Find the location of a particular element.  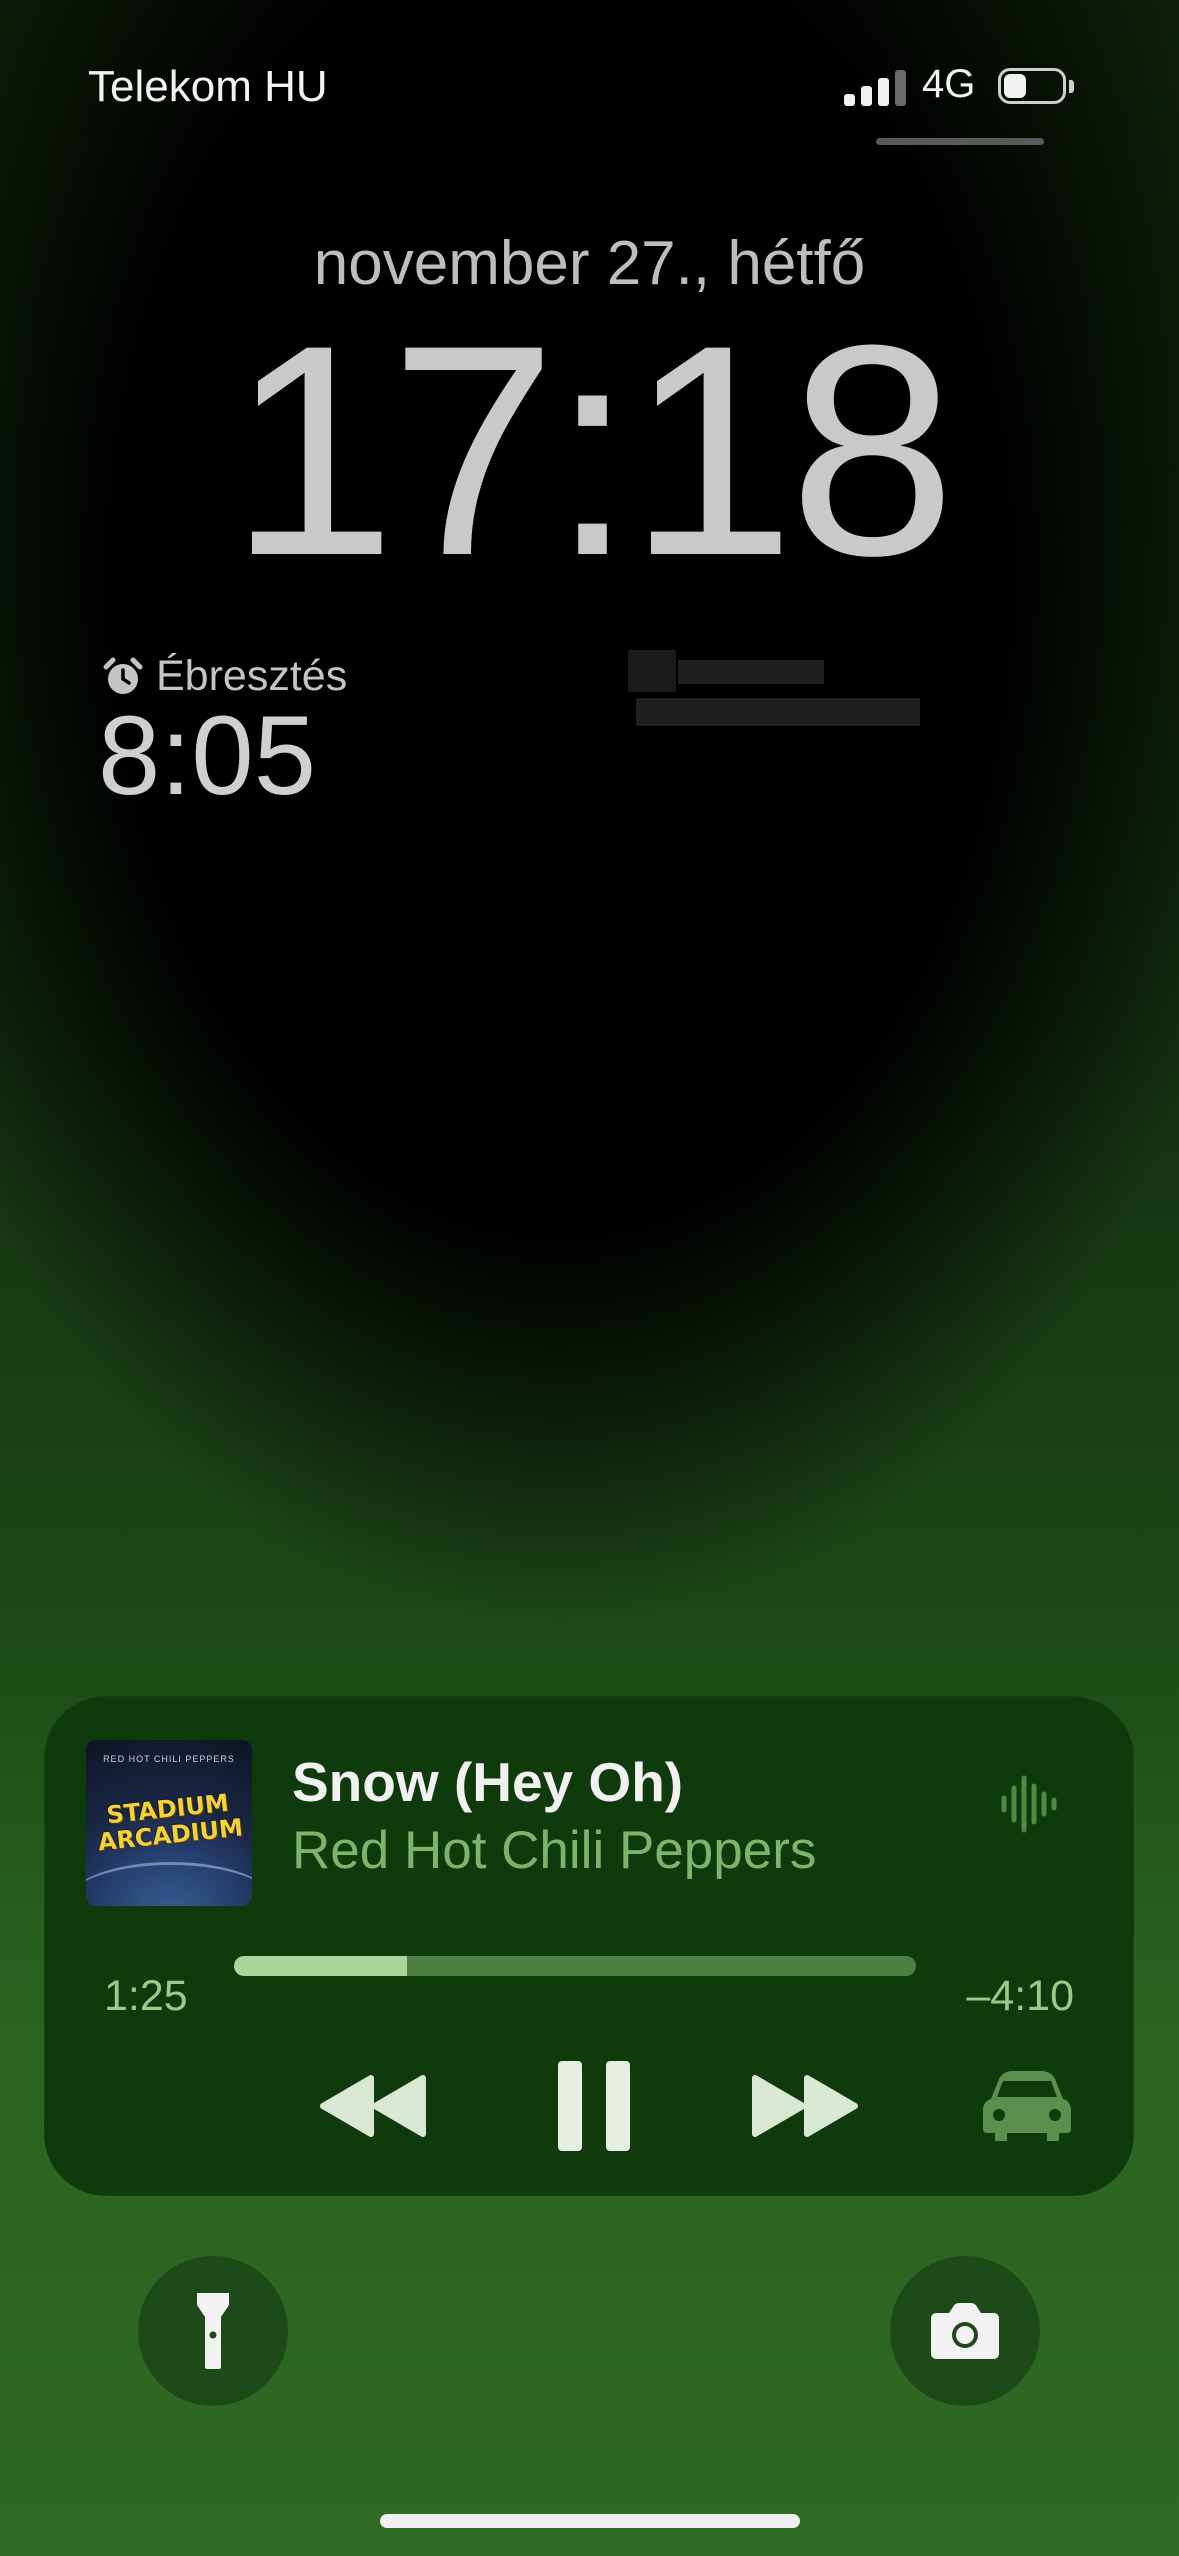

pause-button is located at coordinates (594, 2106).